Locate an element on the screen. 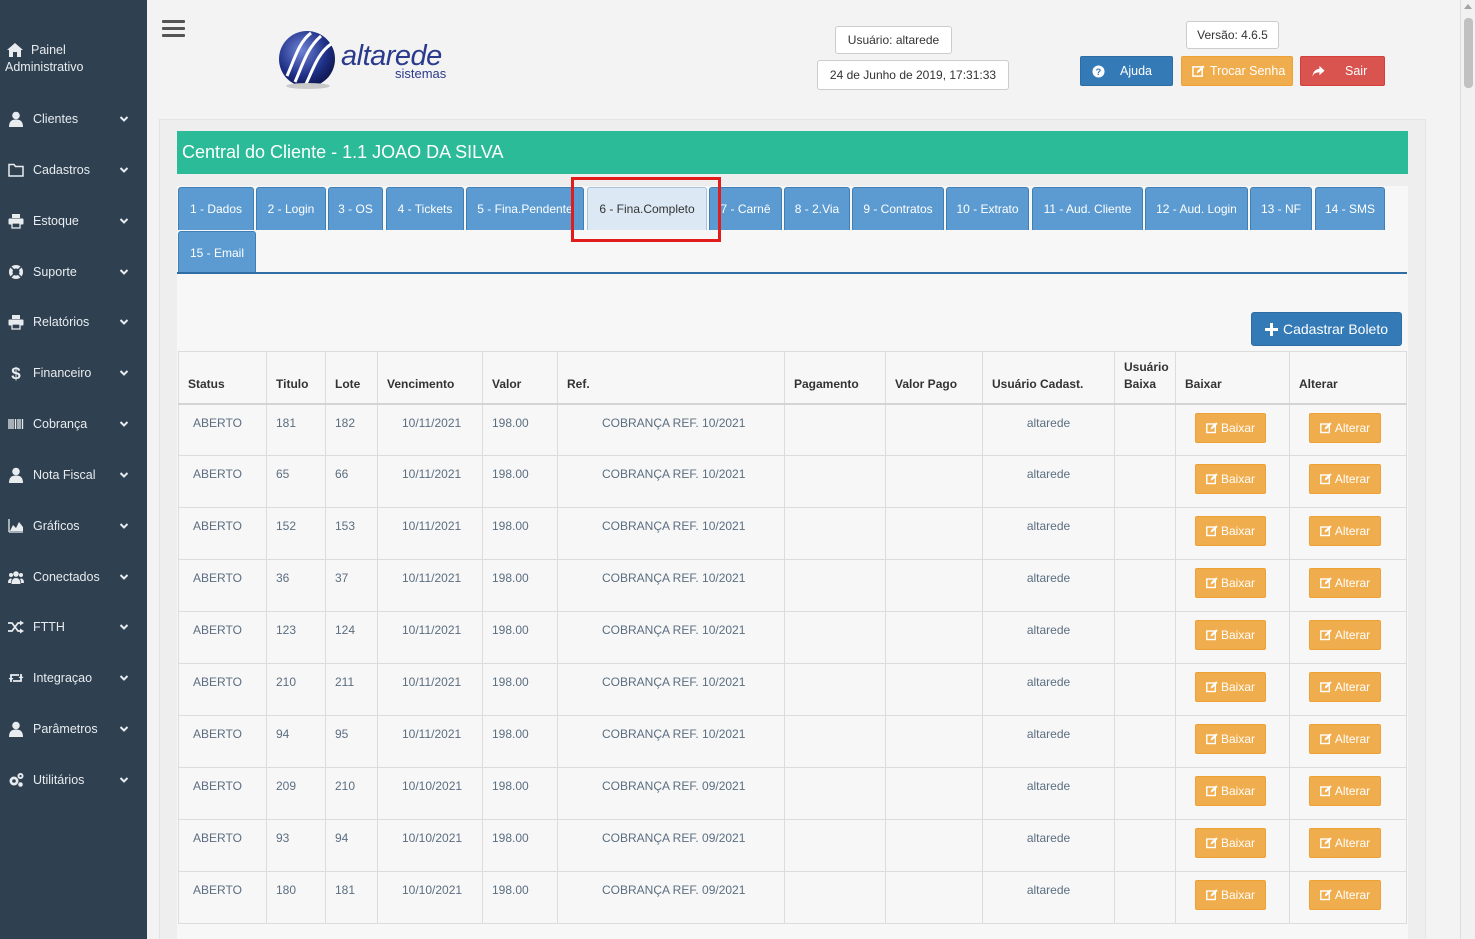  tab-9: 9 - Contratos is located at coordinates (898, 208).